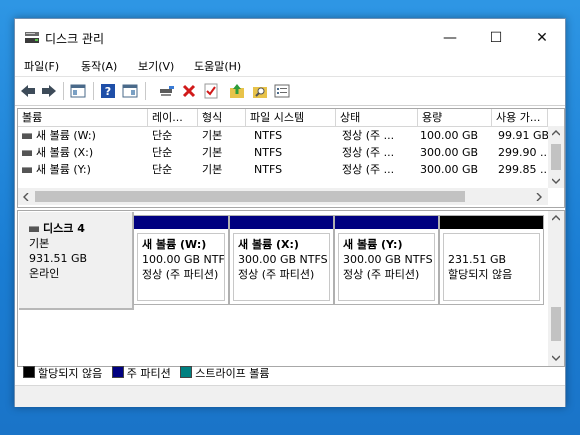 The height and width of the screenshot is (435, 580). I want to click on free-space-cell: 99.91 GB, so click(523, 135).